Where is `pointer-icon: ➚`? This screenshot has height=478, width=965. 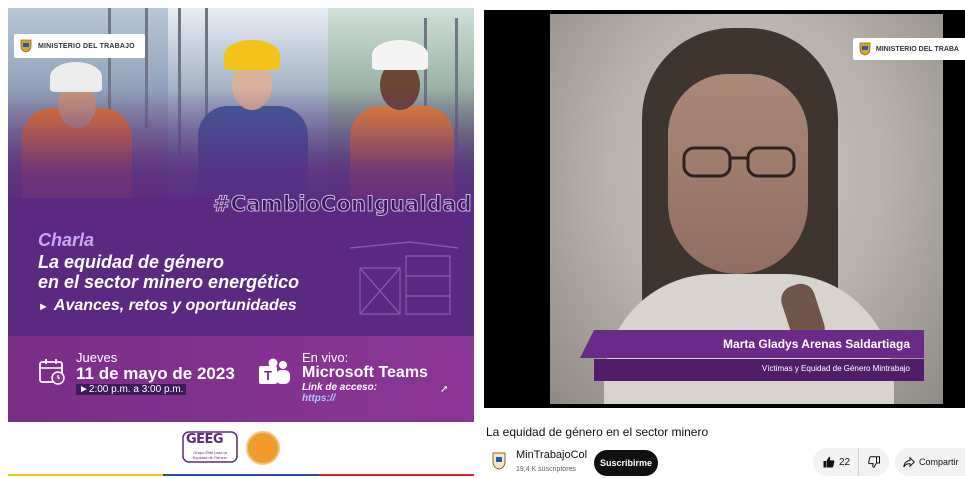
pointer-icon: ➚ is located at coordinates (444, 389).